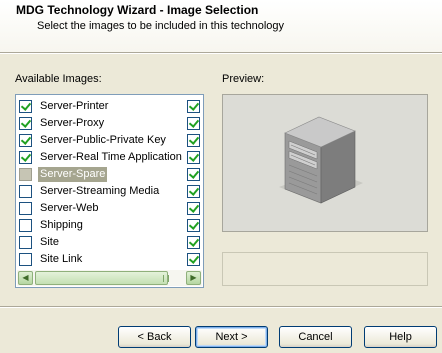 Image resolution: width=442 pixels, height=353 pixels. Describe the element at coordinates (221, 307) in the screenshot. I see `footer-divider` at that location.